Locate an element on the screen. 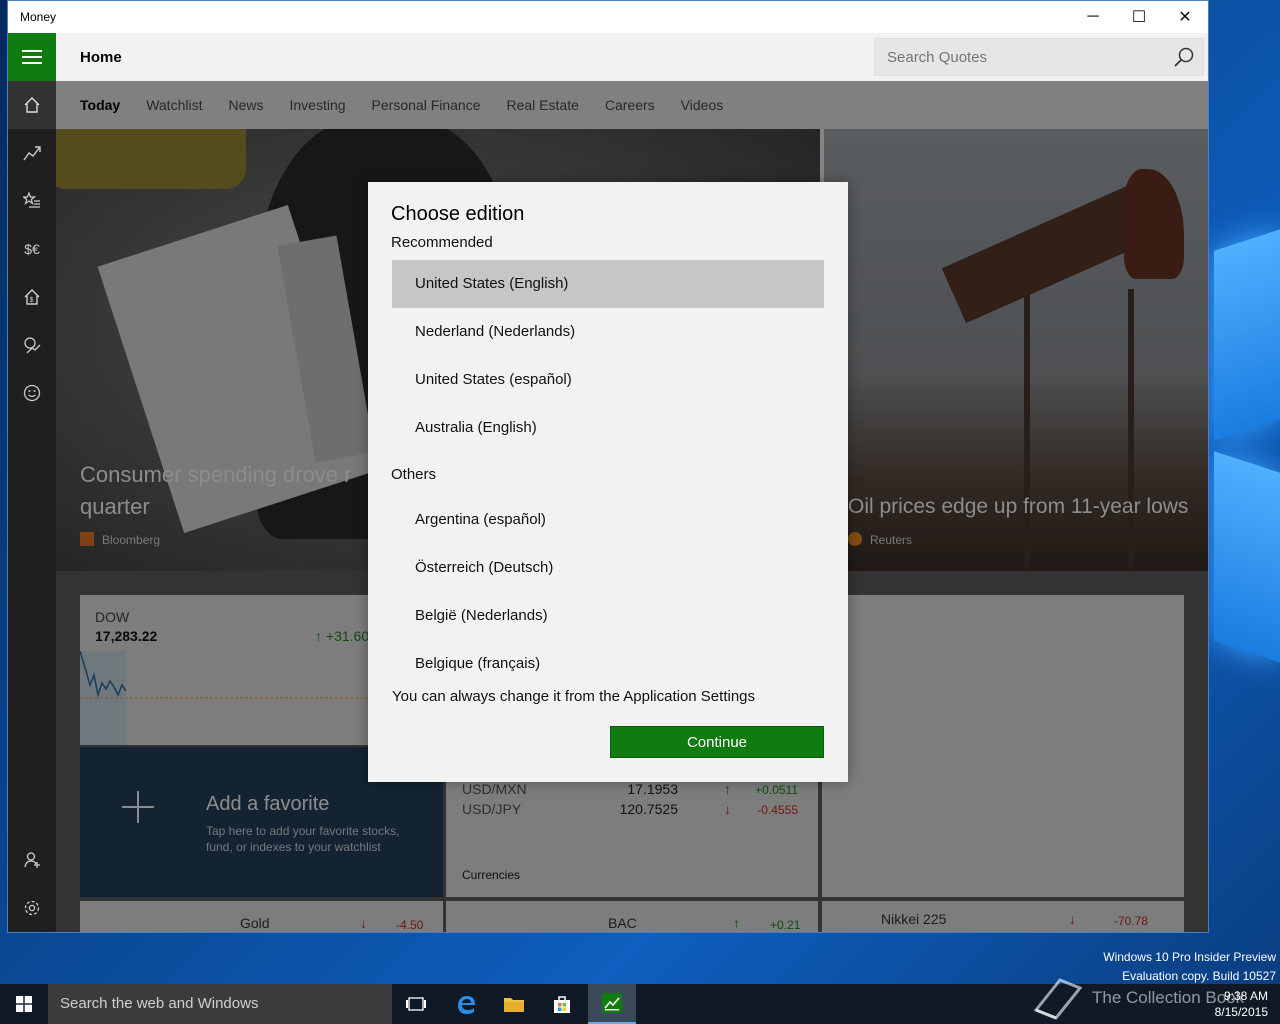  rail-personal-button is located at coordinates (32, 393).